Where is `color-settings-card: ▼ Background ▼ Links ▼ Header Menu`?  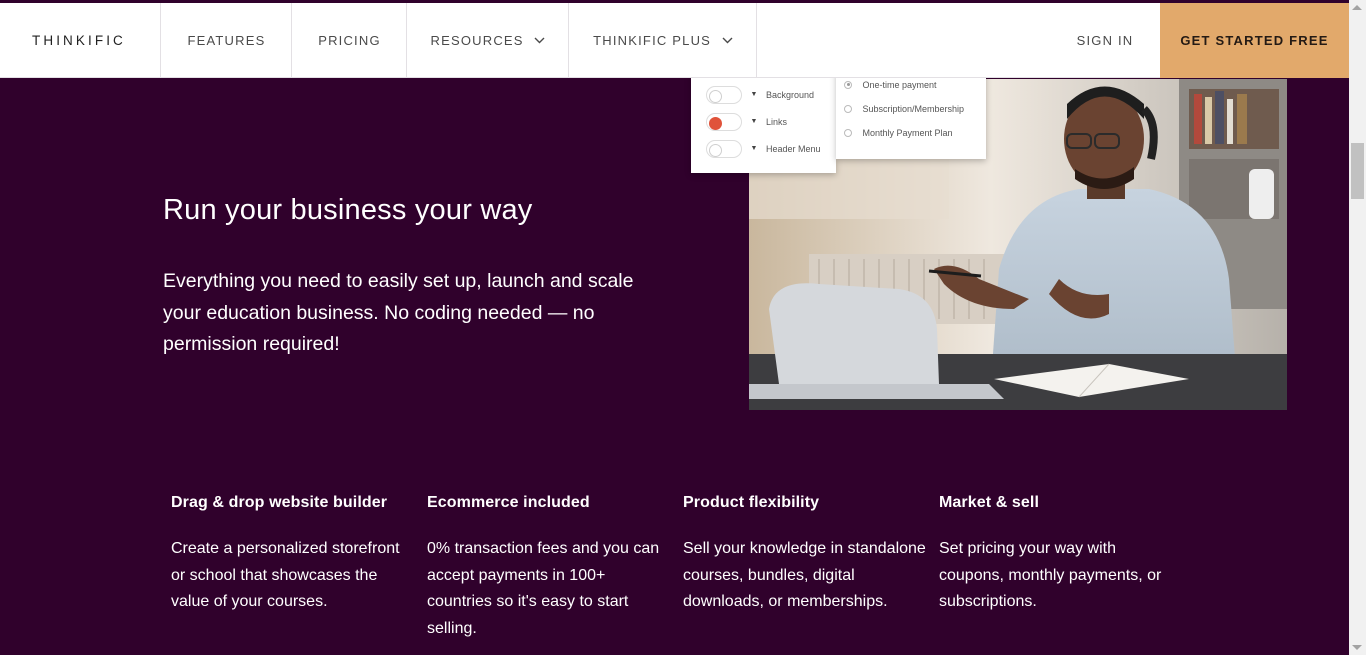 color-settings-card: ▼ Background ▼ Links ▼ Header Menu is located at coordinates (763, 121).